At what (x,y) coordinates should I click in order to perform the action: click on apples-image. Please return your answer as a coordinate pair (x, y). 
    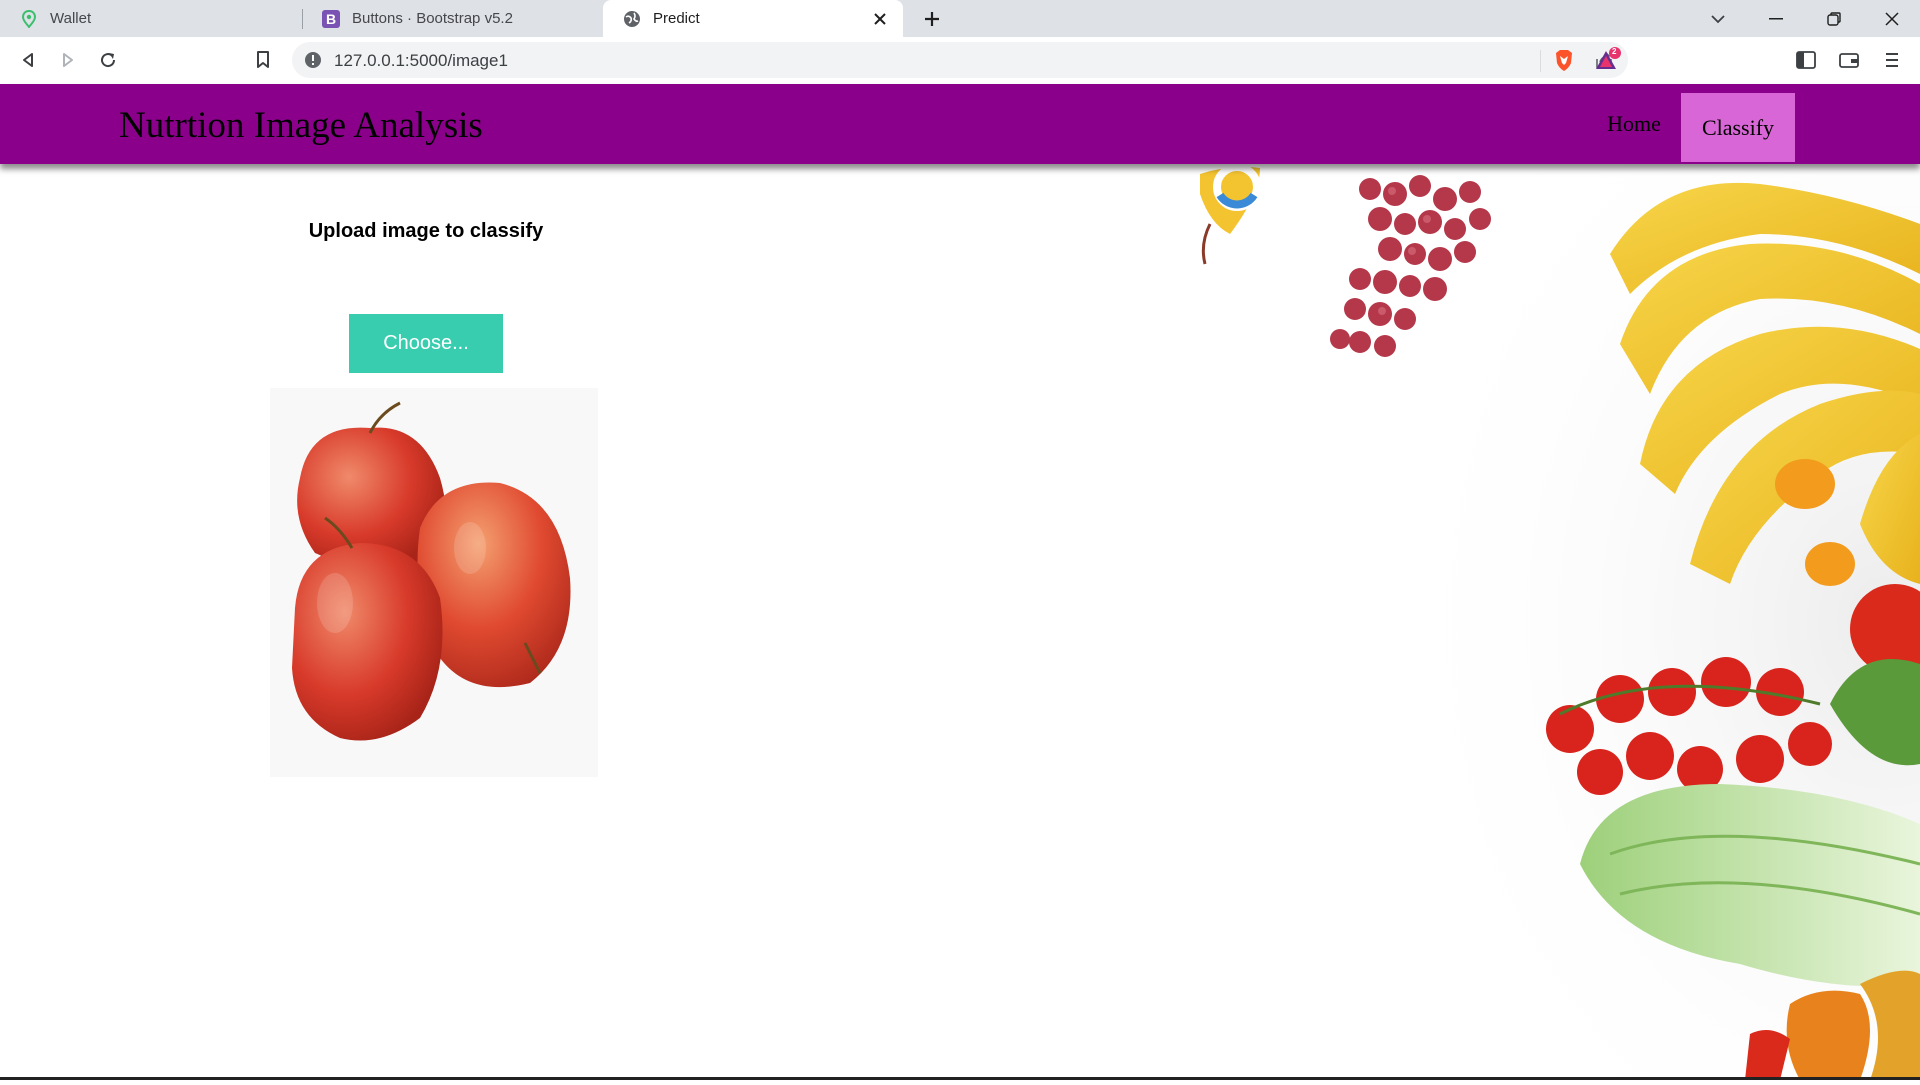
    Looking at the image, I should click on (431, 571).